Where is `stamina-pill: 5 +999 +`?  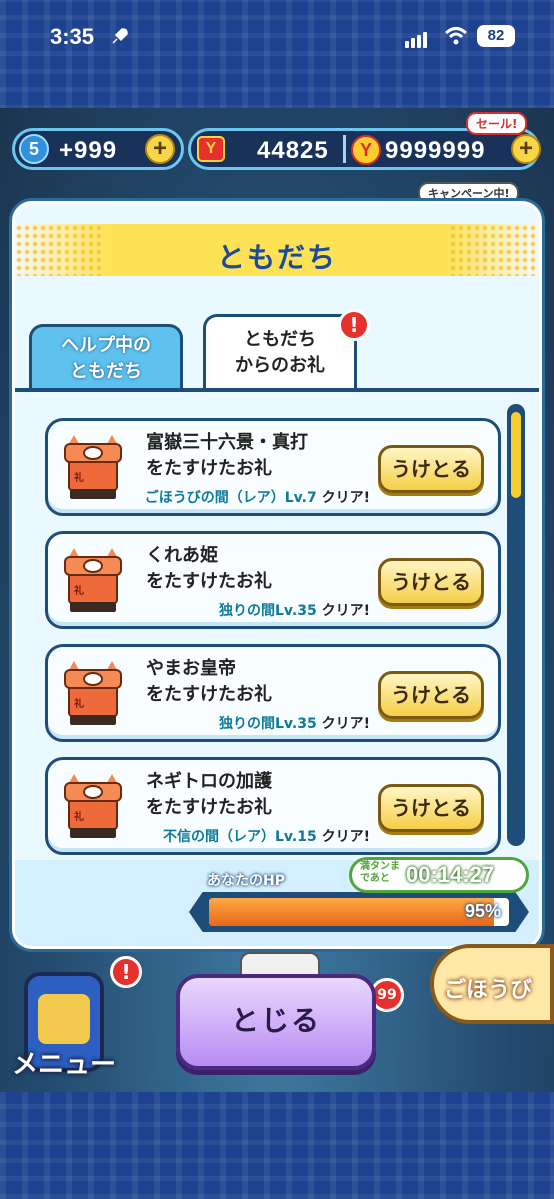 stamina-pill: 5 +999 + is located at coordinates (98, 149).